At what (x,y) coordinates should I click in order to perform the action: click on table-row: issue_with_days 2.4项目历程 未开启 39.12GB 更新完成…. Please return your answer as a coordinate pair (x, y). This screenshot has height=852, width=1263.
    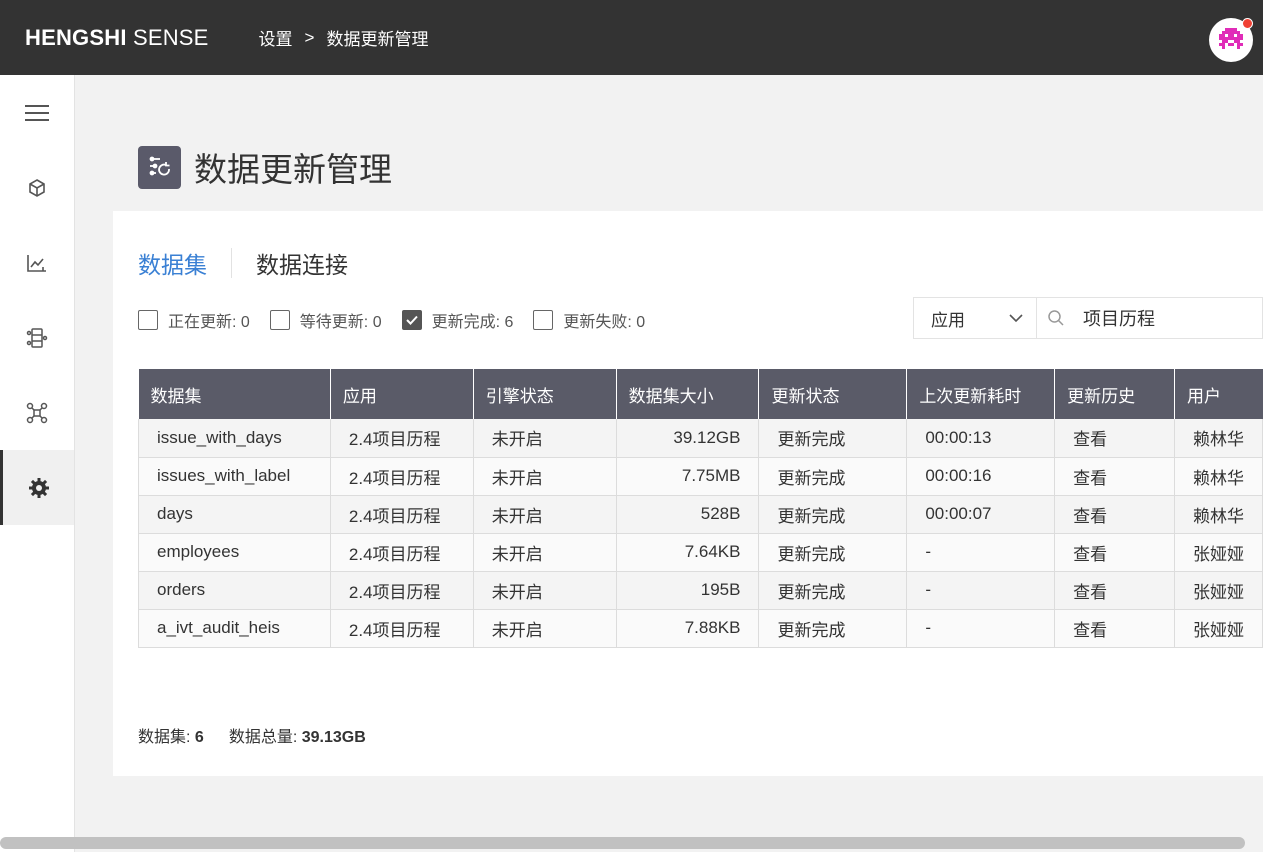
    Looking at the image, I should click on (700, 438).